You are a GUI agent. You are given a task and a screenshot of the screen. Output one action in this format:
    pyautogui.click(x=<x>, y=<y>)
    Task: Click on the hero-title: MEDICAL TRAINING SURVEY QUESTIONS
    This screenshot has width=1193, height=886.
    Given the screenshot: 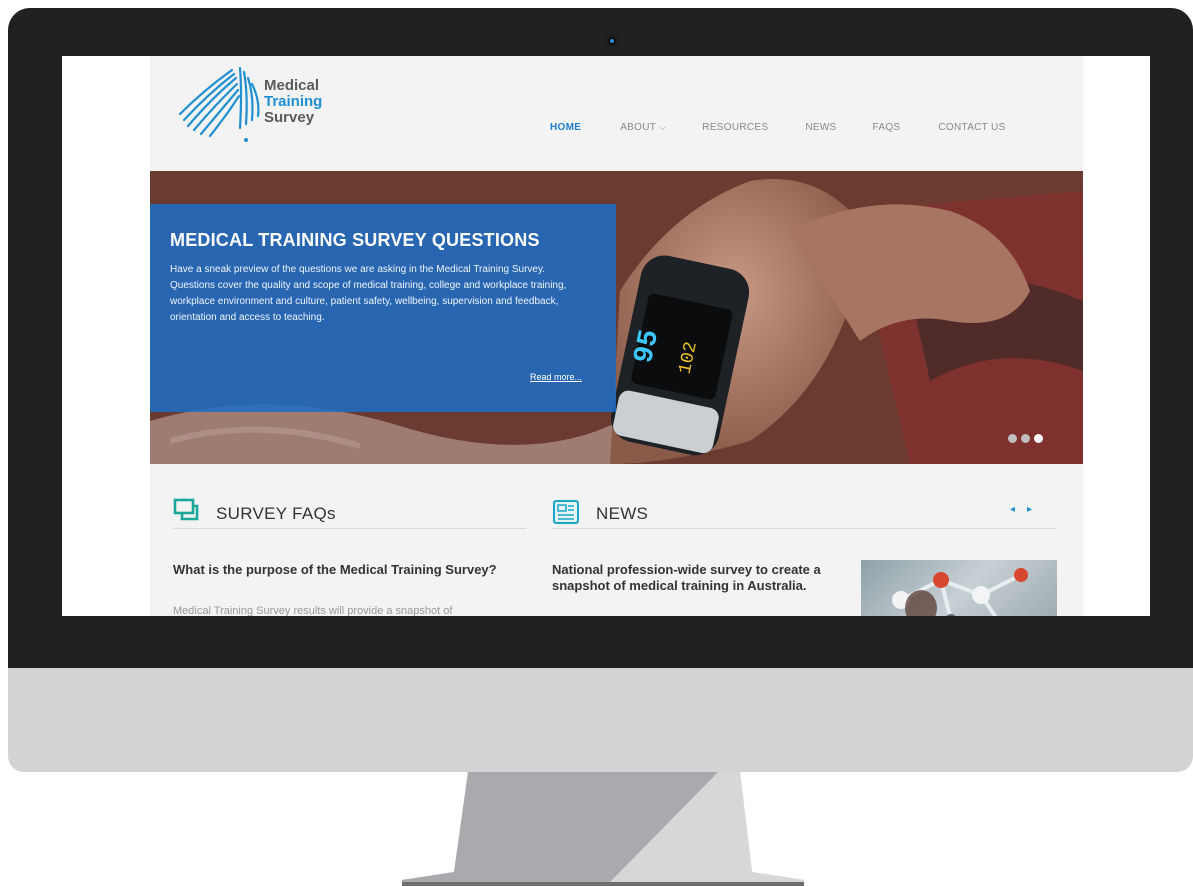 What is the action you would take?
    pyautogui.click(x=355, y=240)
    